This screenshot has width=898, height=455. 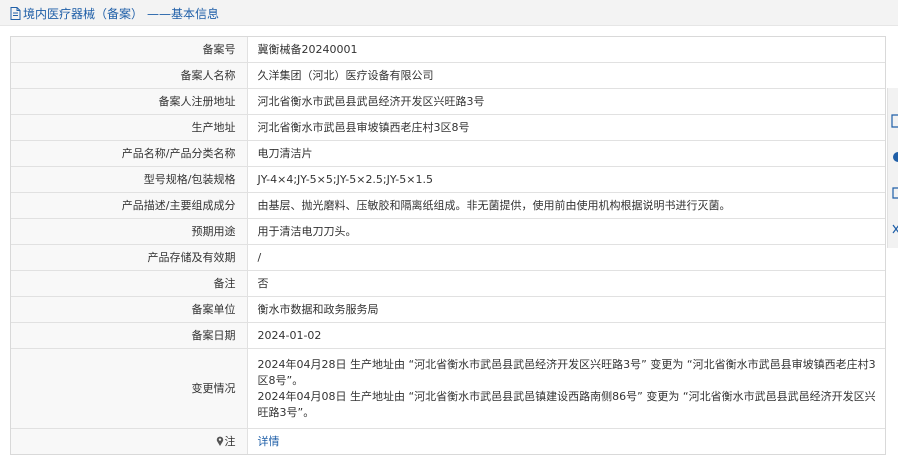 What do you see at coordinates (566, 153) in the screenshot?
I see `row-value: 电刀清洁片` at bounding box center [566, 153].